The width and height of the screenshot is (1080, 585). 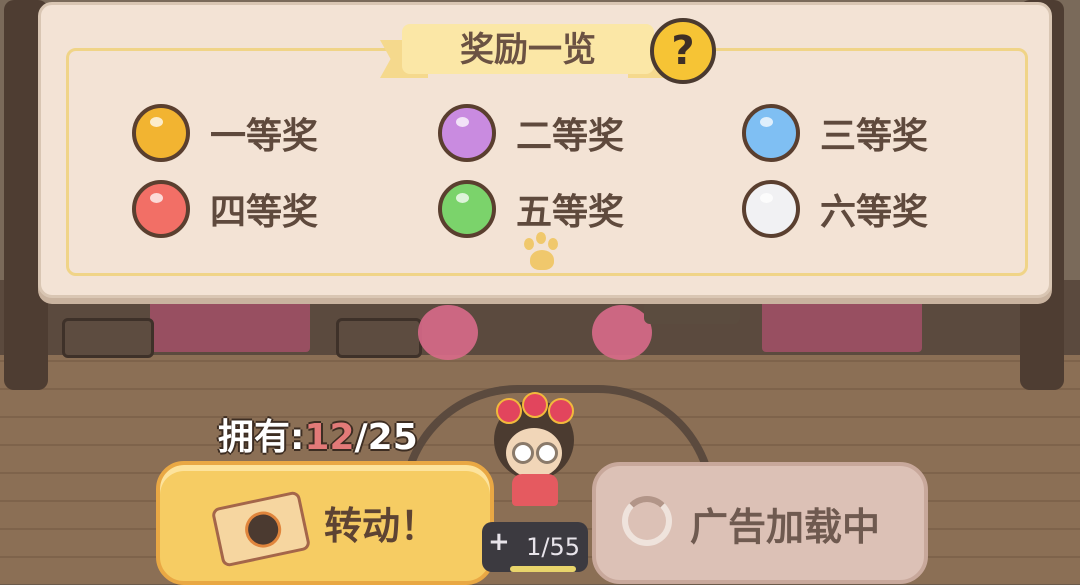 What do you see at coordinates (683, 51) in the screenshot?
I see `question-mark-icon: ?` at bounding box center [683, 51].